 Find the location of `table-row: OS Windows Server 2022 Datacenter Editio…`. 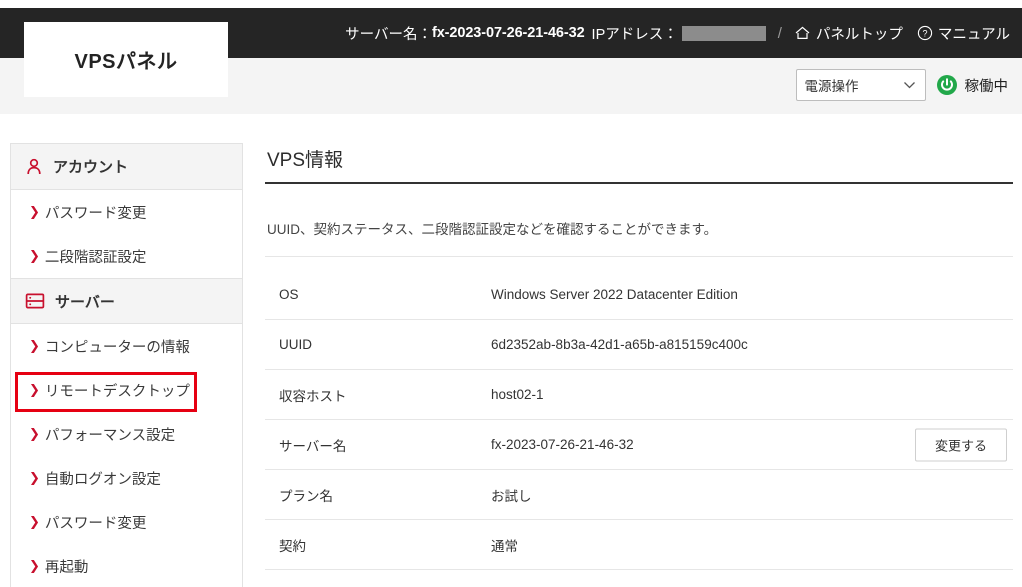

table-row: OS Windows Server 2022 Datacenter Editio… is located at coordinates (639, 295).